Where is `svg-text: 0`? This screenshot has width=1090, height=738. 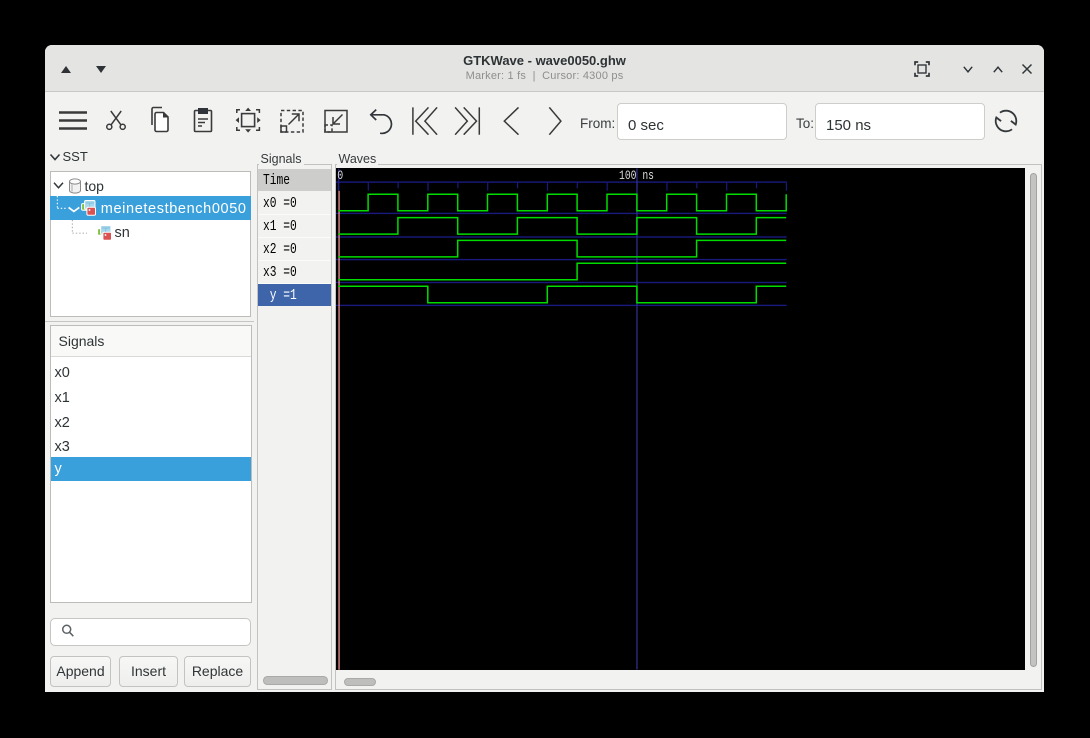 svg-text: 0 is located at coordinates (340, 175).